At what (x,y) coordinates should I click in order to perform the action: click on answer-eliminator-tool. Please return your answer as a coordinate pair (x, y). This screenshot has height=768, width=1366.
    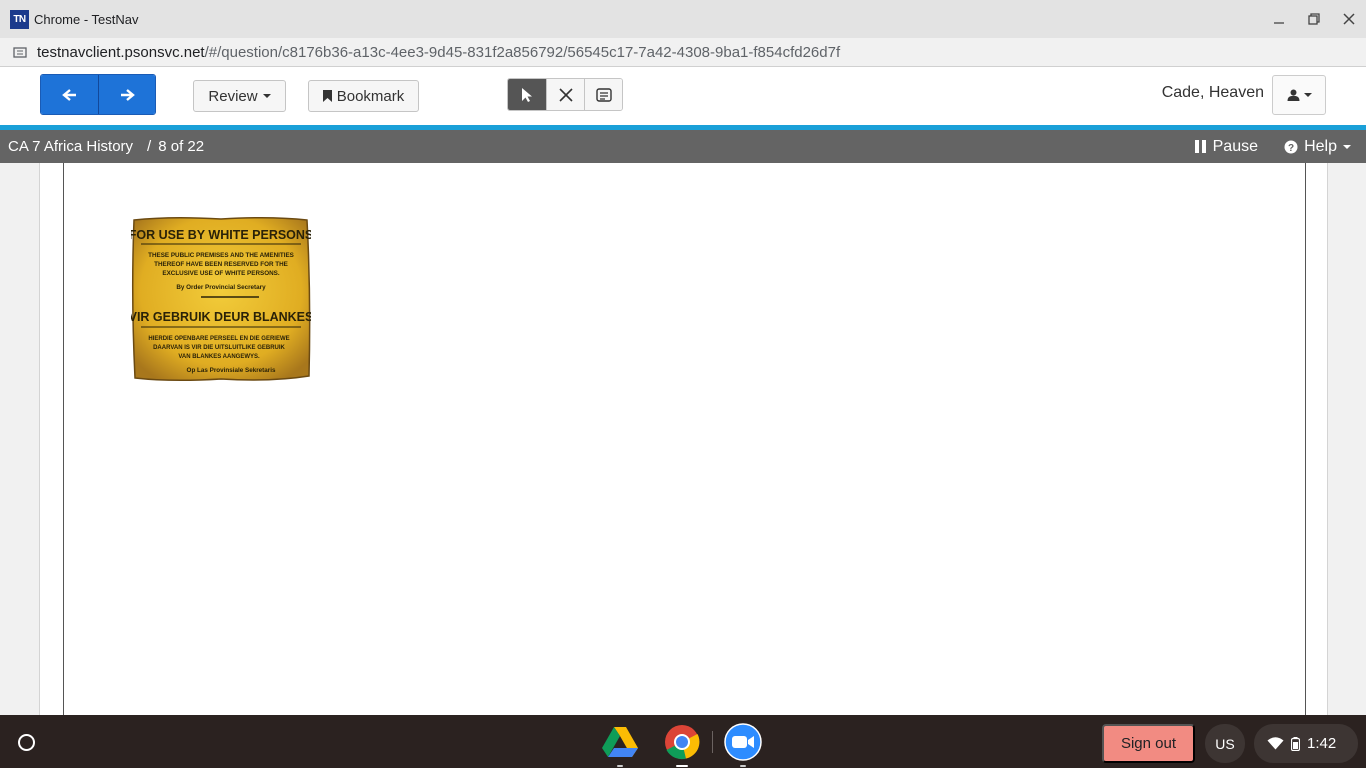
    Looking at the image, I should click on (565, 94).